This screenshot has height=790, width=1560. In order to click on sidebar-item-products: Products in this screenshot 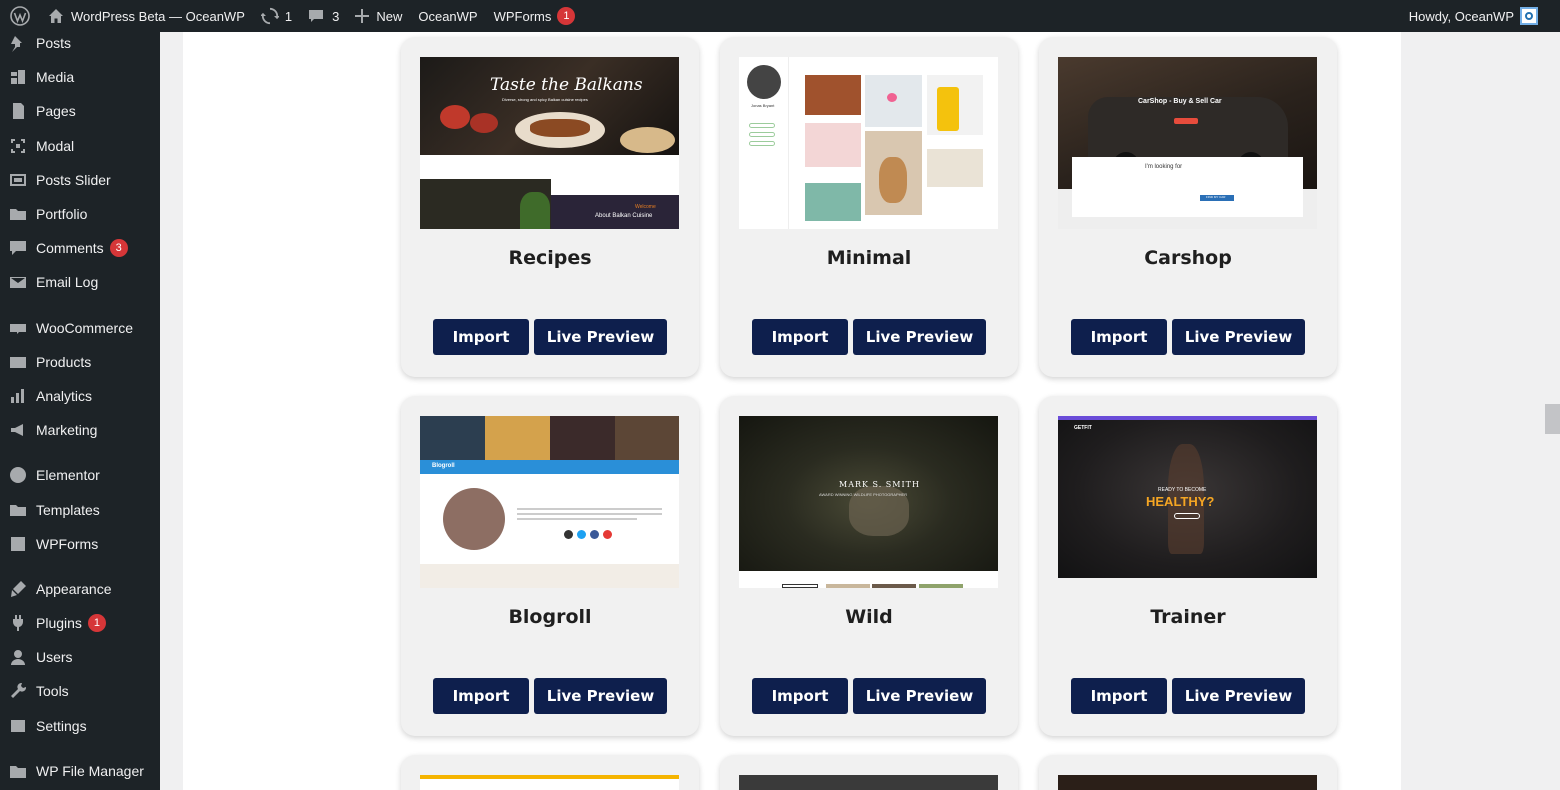, I will do `click(80, 362)`.